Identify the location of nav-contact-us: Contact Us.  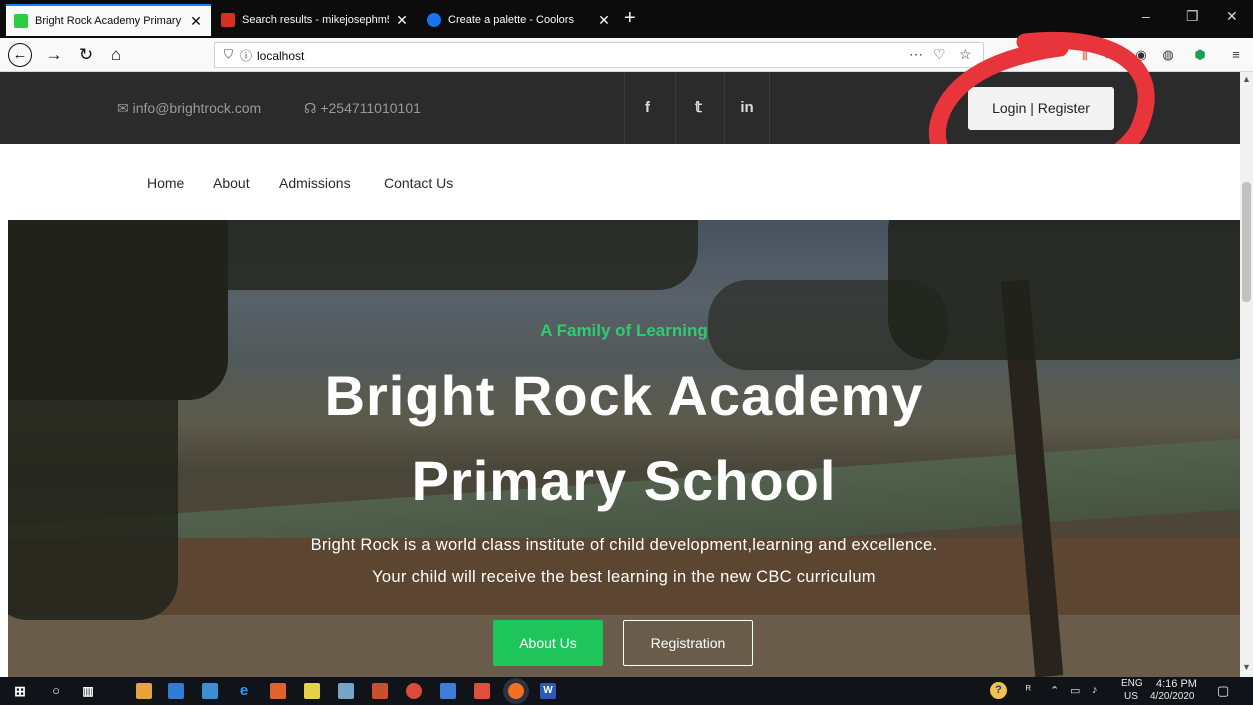
(418, 183).